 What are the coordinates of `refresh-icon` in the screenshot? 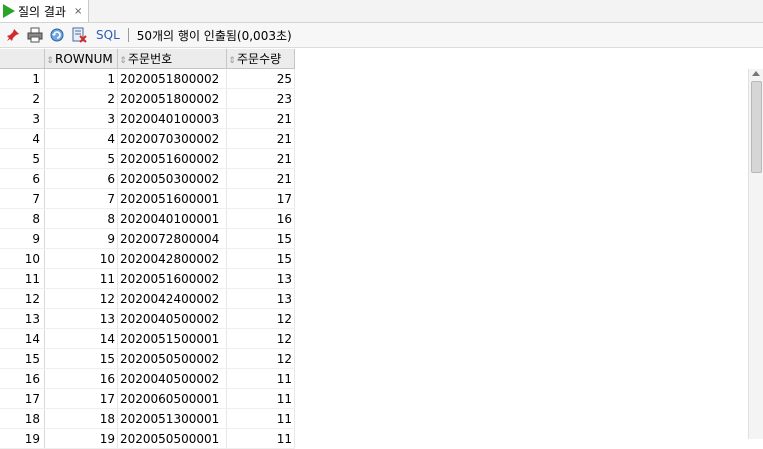 It's located at (57, 35).